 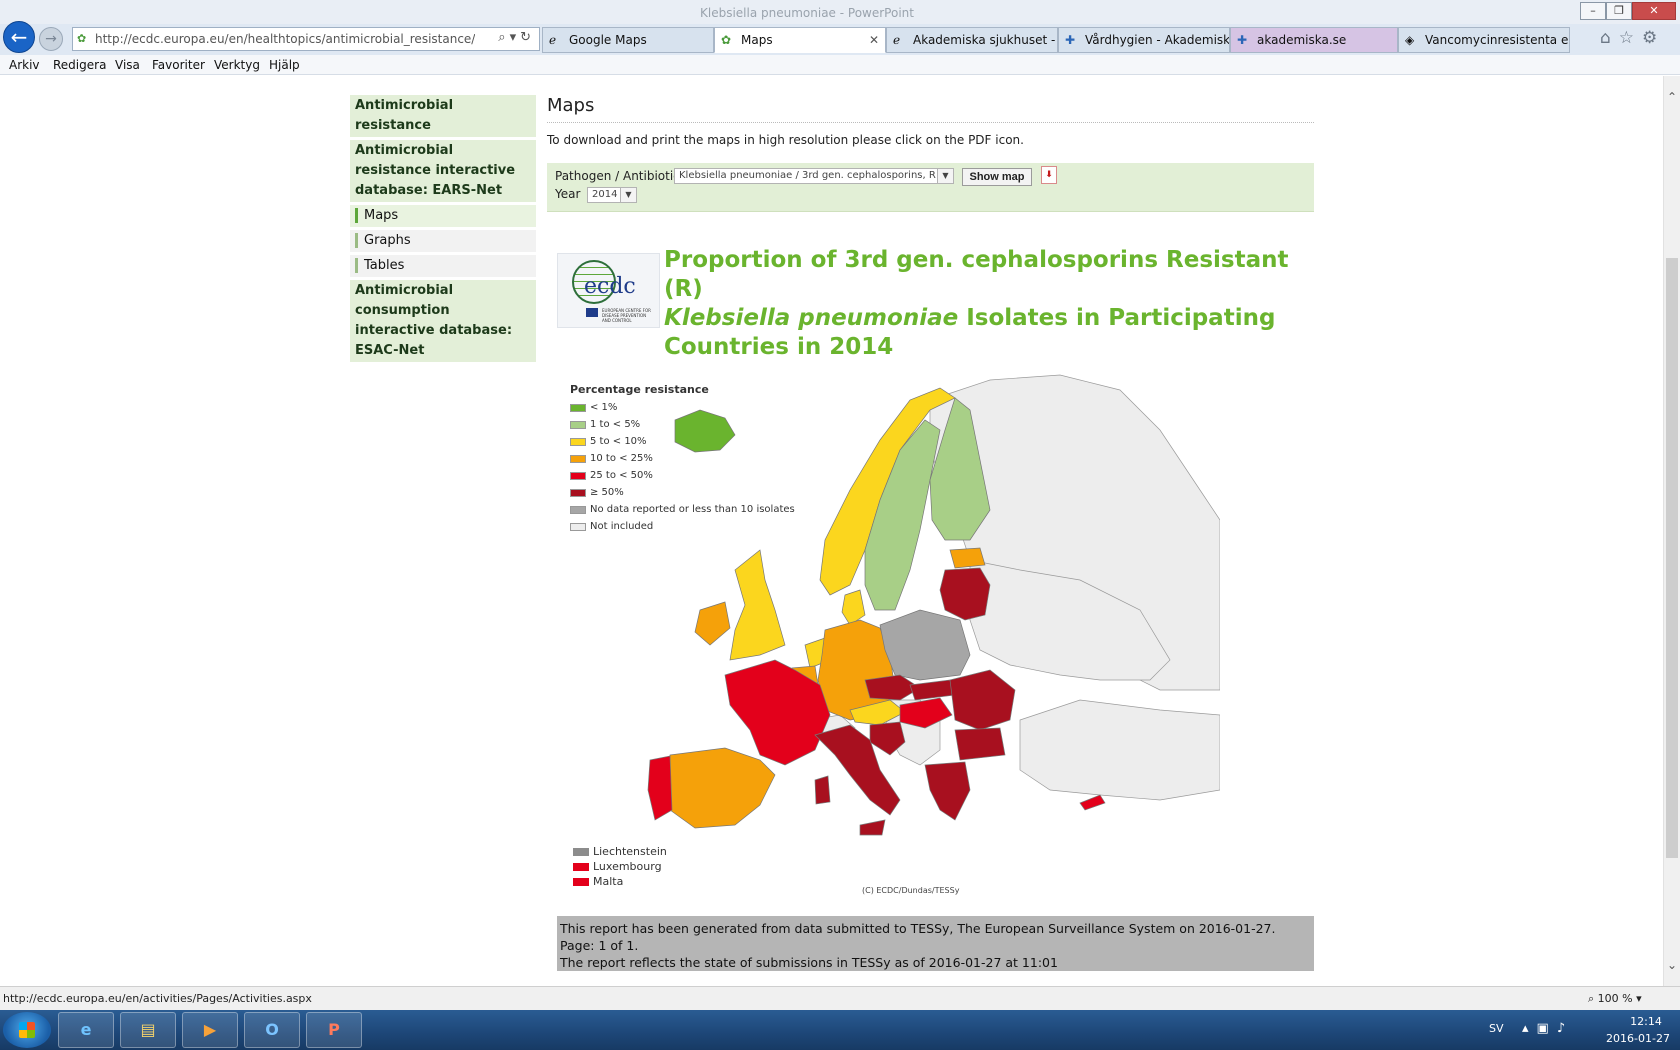 What do you see at coordinates (148, 1030) in the screenshot?
I see `file-explorer-icon: ▤` at bounding box center [148, 1030].